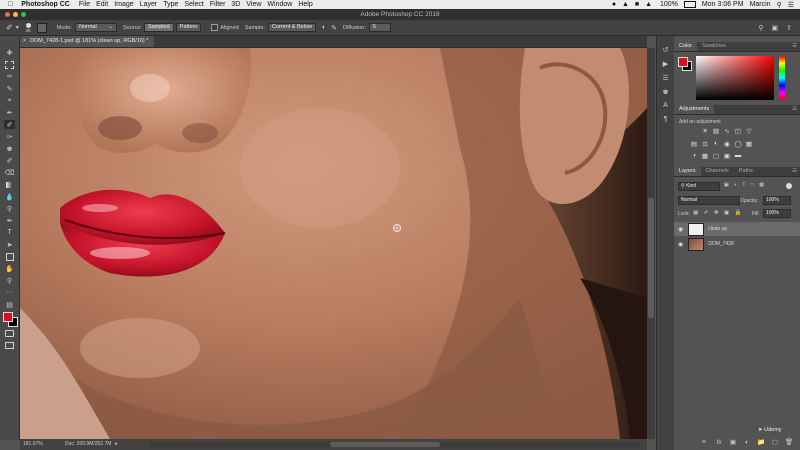 This screenshot has width=800, height=450. What do you see at coordinates (749, 131) in the screenshot?
I see `vibrance-icon: ▽` at bounding box center [749, 131].